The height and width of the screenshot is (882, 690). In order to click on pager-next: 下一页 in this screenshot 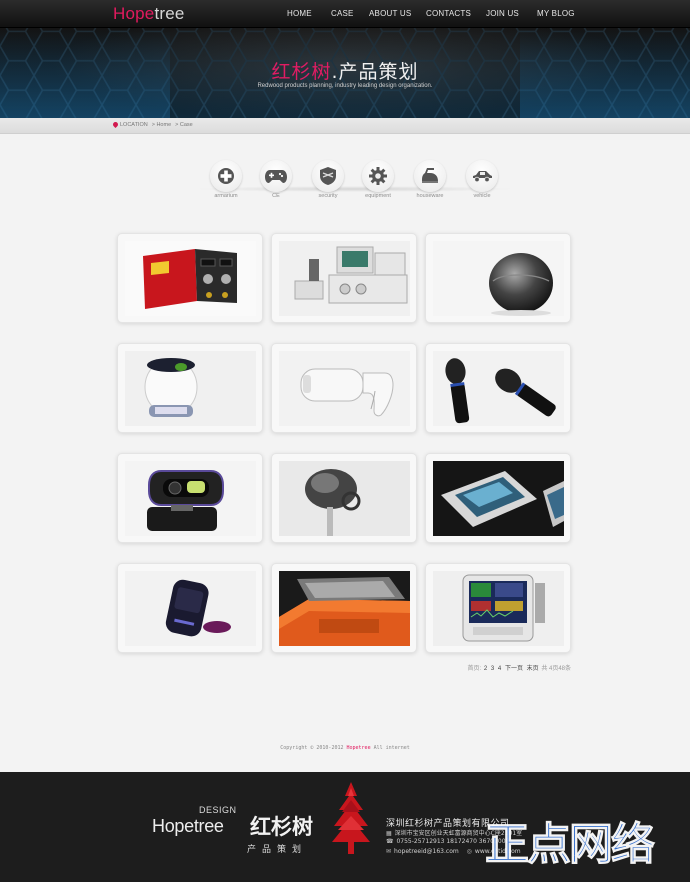, I will do `click(514, 669)`.